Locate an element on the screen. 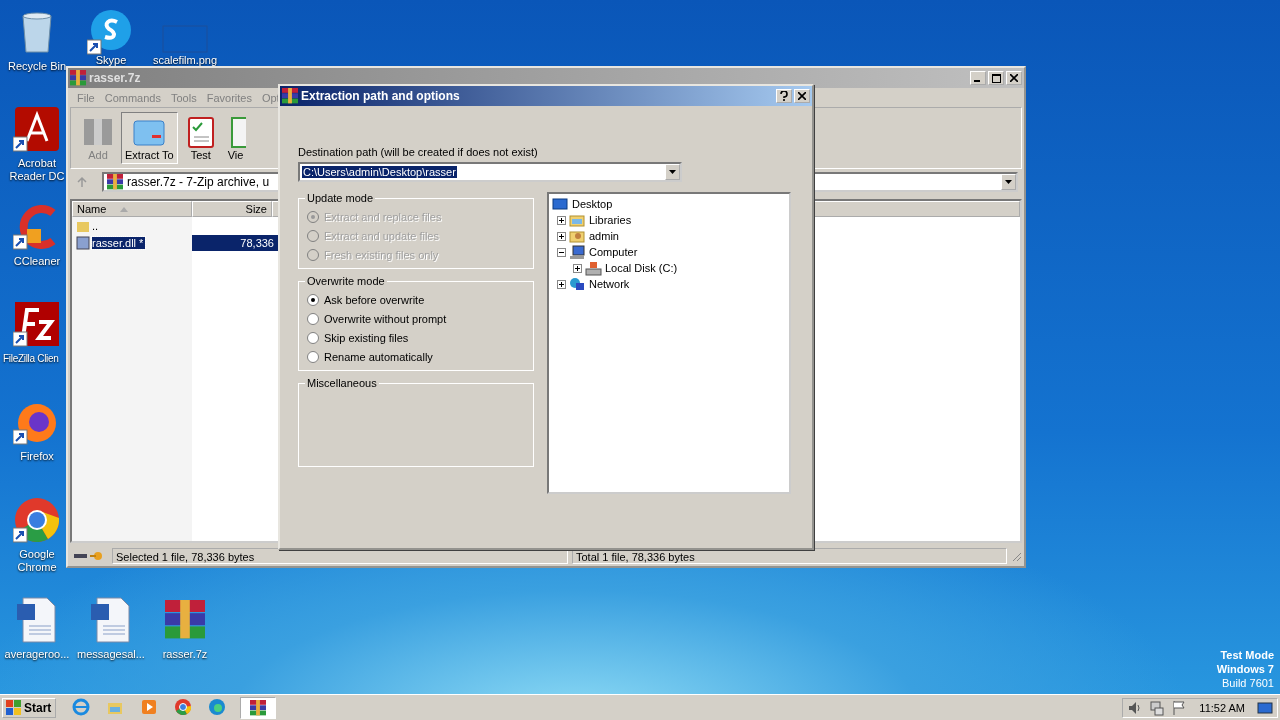 The width and height of the screenshot is (1280, 720). desktop-icon is located at coordinates (560, 204).